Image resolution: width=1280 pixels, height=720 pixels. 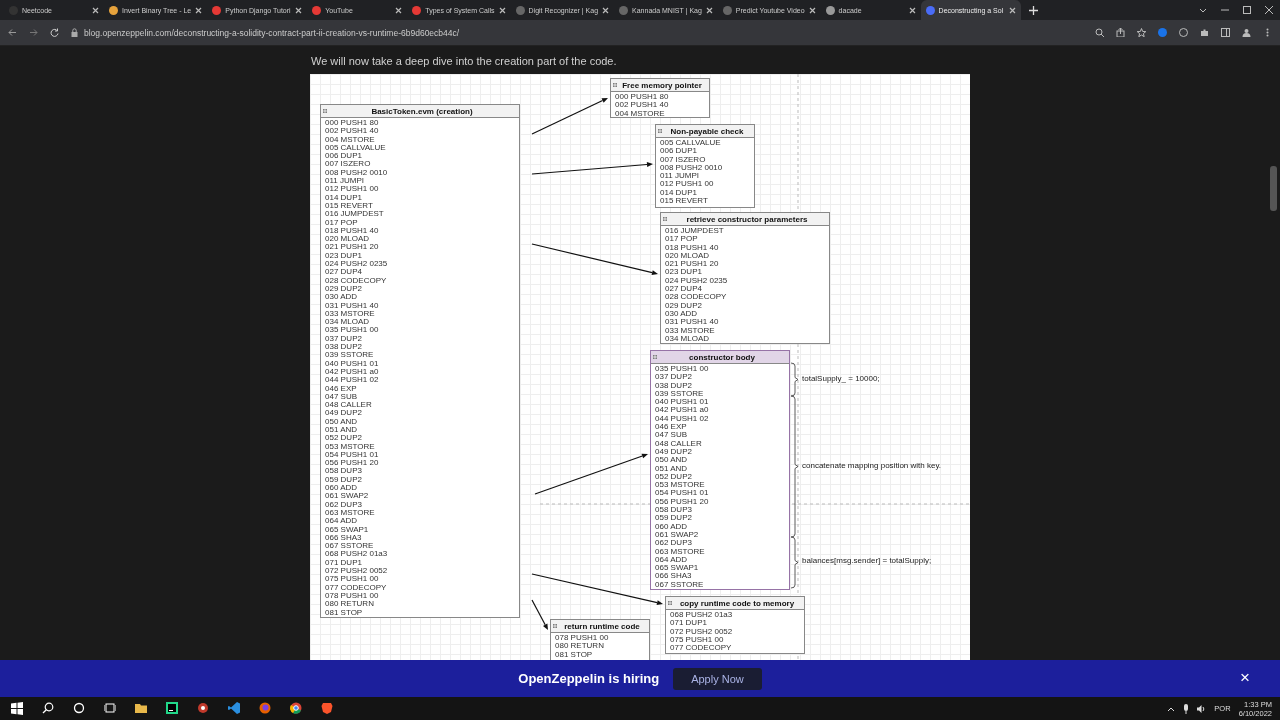 I want to click on opcode-line: 047 SUB, so click(x=342, y=397).